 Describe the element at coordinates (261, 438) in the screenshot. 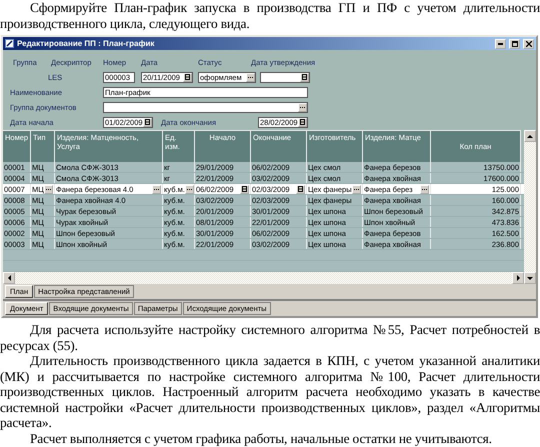

I see `body-paragraph: Расчет выполняется с учетом графика работы, начальные остатки не учитываются.` at that location.